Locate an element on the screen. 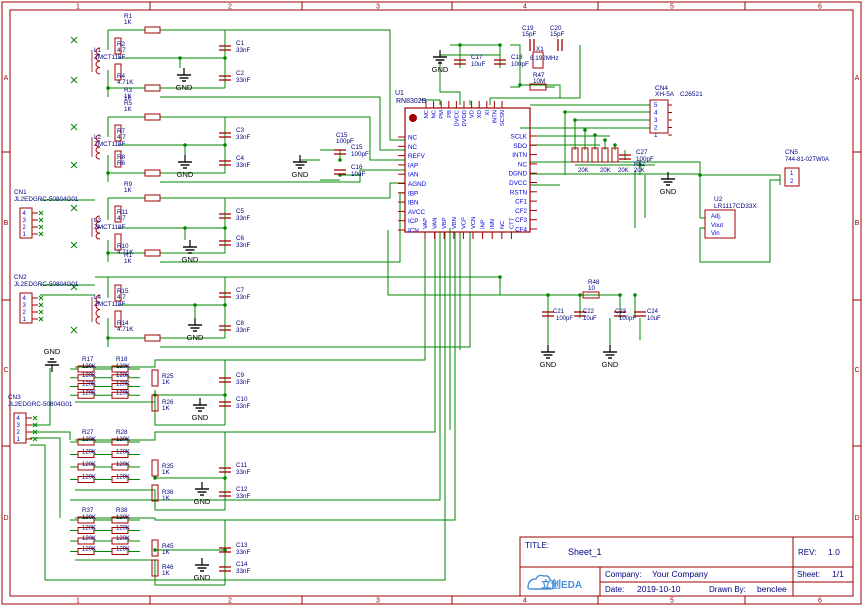 Image resolution: width=864 pixels, height=607 pixels. c22-ref: C22 is located at coordinates (589, 312).